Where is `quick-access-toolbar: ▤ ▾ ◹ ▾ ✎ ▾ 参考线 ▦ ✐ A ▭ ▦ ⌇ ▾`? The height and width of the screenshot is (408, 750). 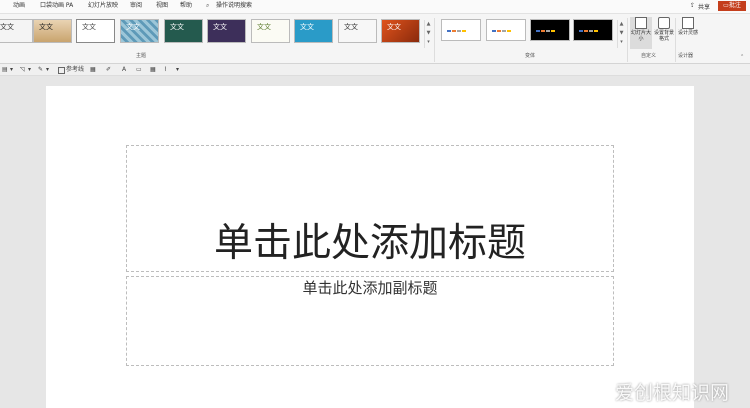 quick-access-toolbar: ▤ ▾ ◹ ▾ ✎ ▾ 参考线 ▦ ✐ A ▭ ▦ ⌇ ▾ is located at coordinates (375, 70).